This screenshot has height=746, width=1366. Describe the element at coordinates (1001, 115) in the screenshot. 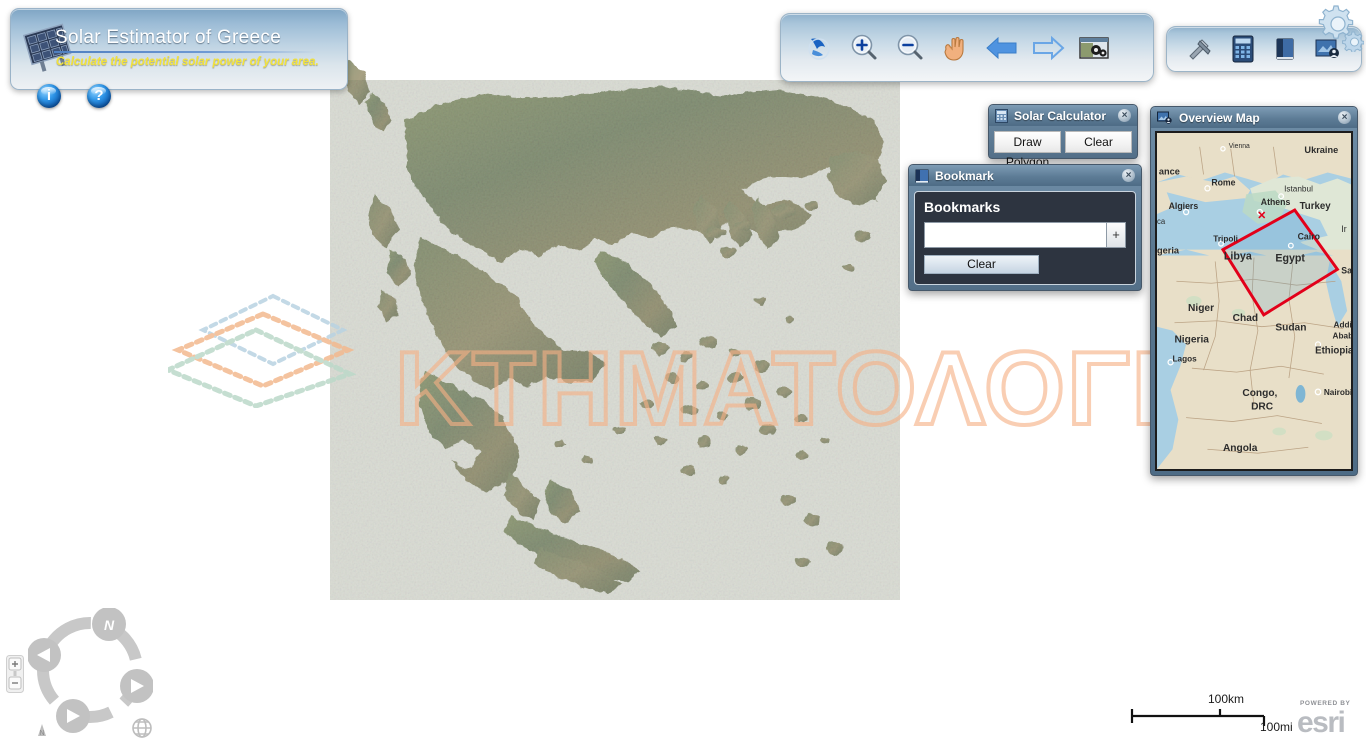

I see `calculator-icon` at that location.